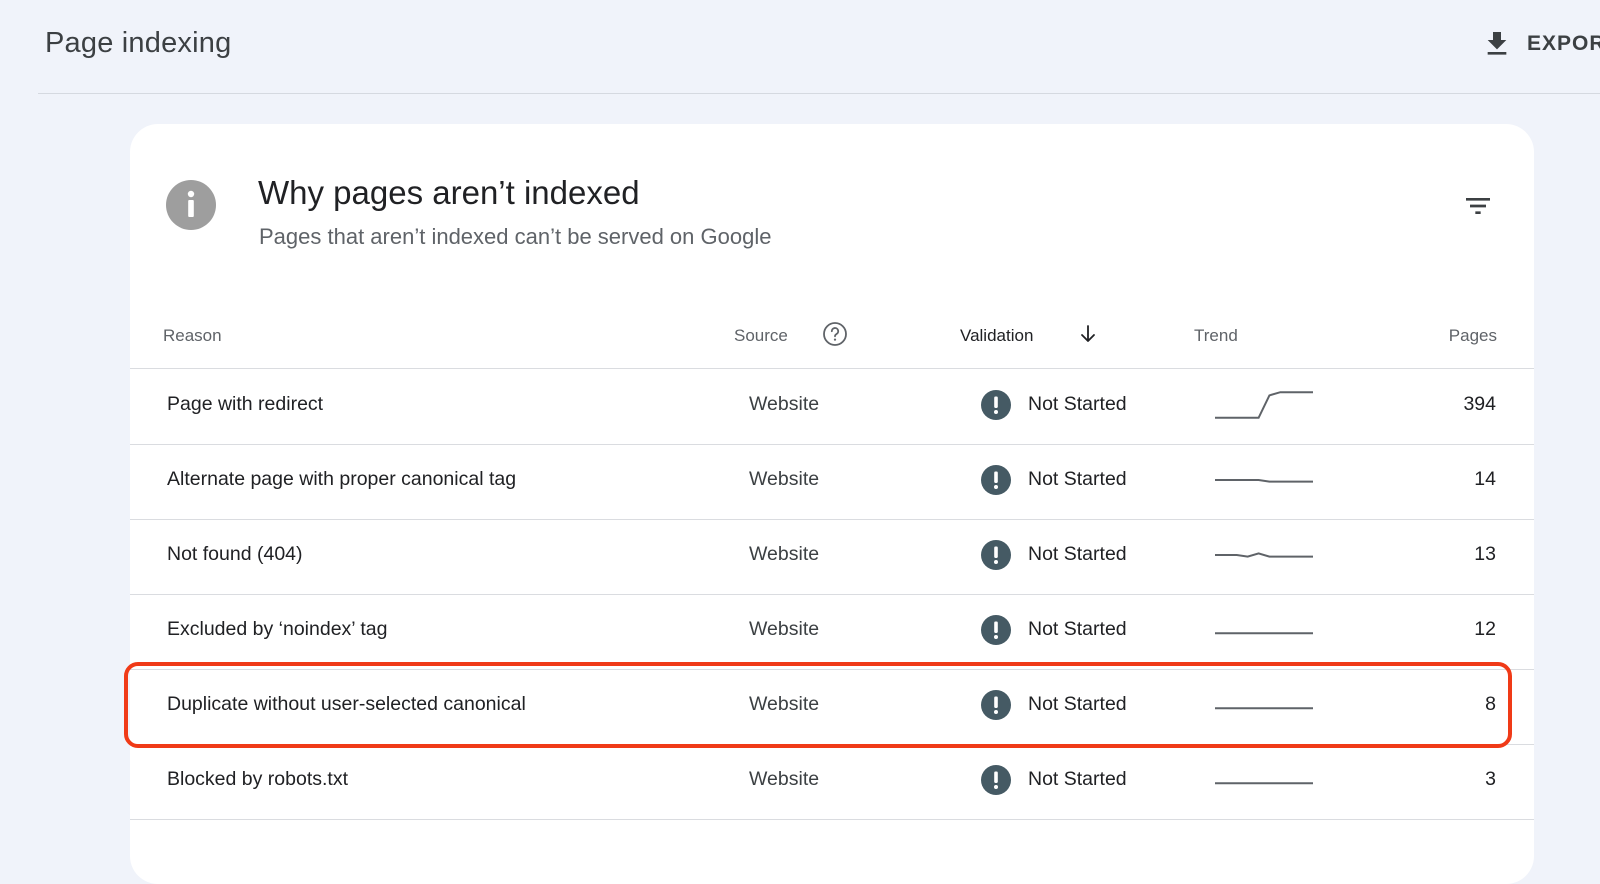 The image size is (1600, 884). What do you see at coordinates (192, 336) in the screenshot?
I see `column-header-reason: Reason` at bounding box center [192, 336].